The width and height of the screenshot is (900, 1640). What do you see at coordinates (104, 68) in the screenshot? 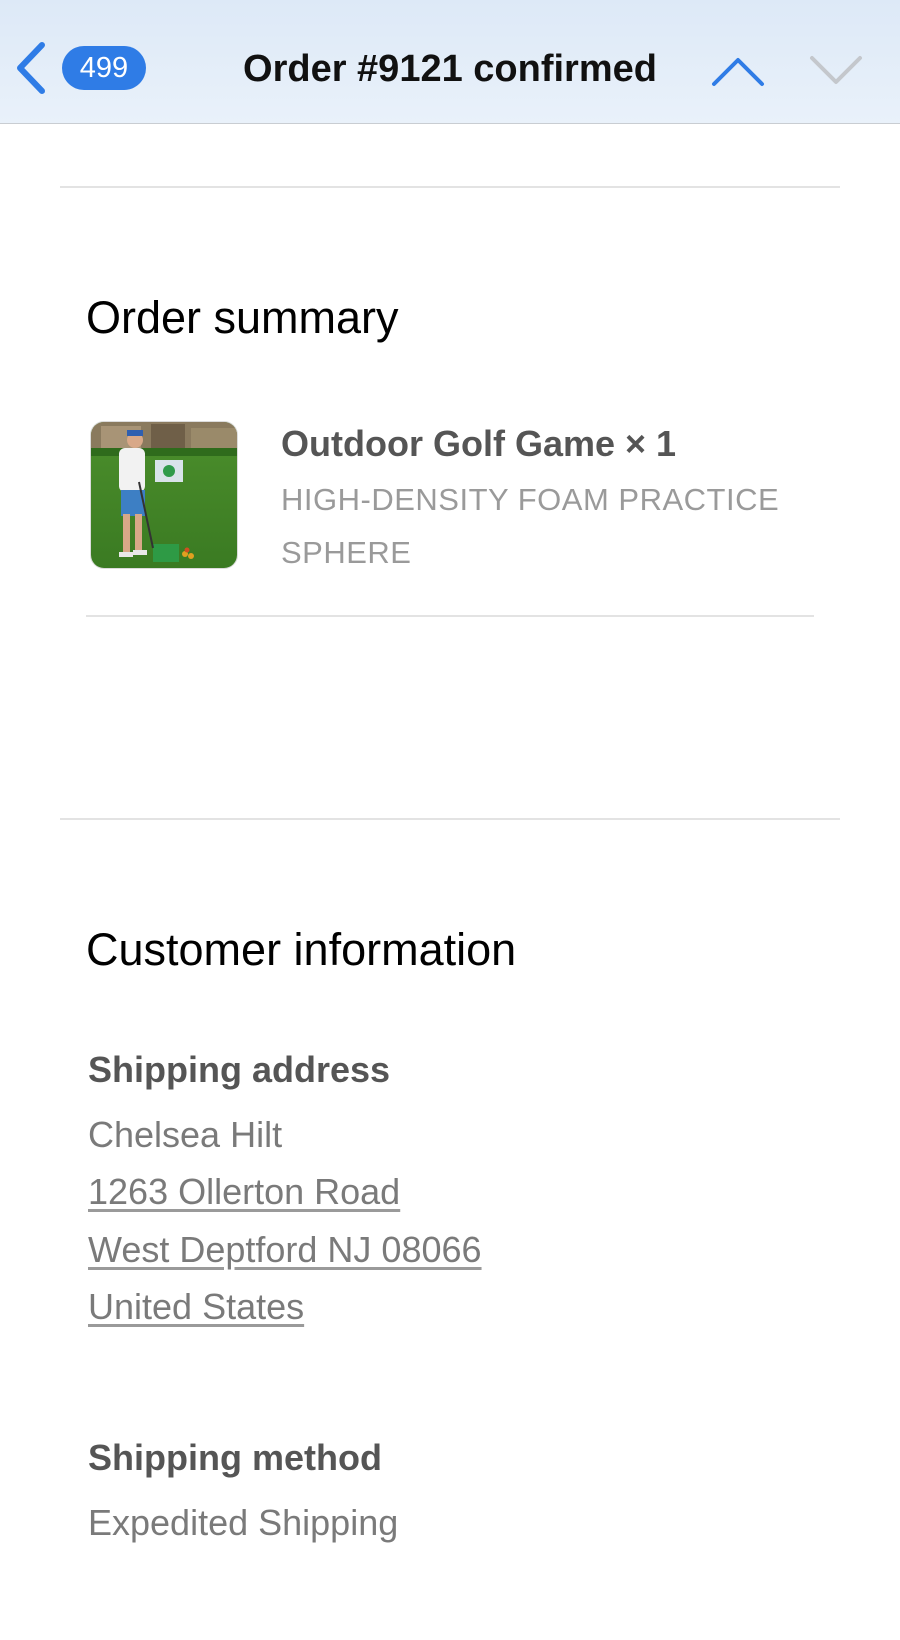
I see `unread-count-badge: 499` at bounding box center [104, 68].